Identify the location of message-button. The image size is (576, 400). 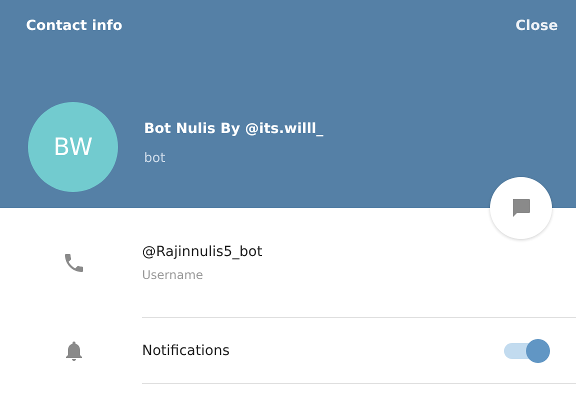
(521, 208).